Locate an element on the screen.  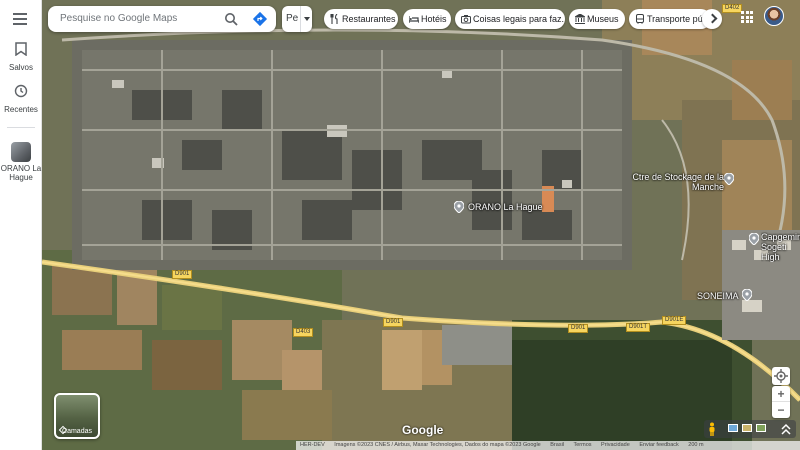
chip-transit: Transporte púb is located at coordinates (670, 19).